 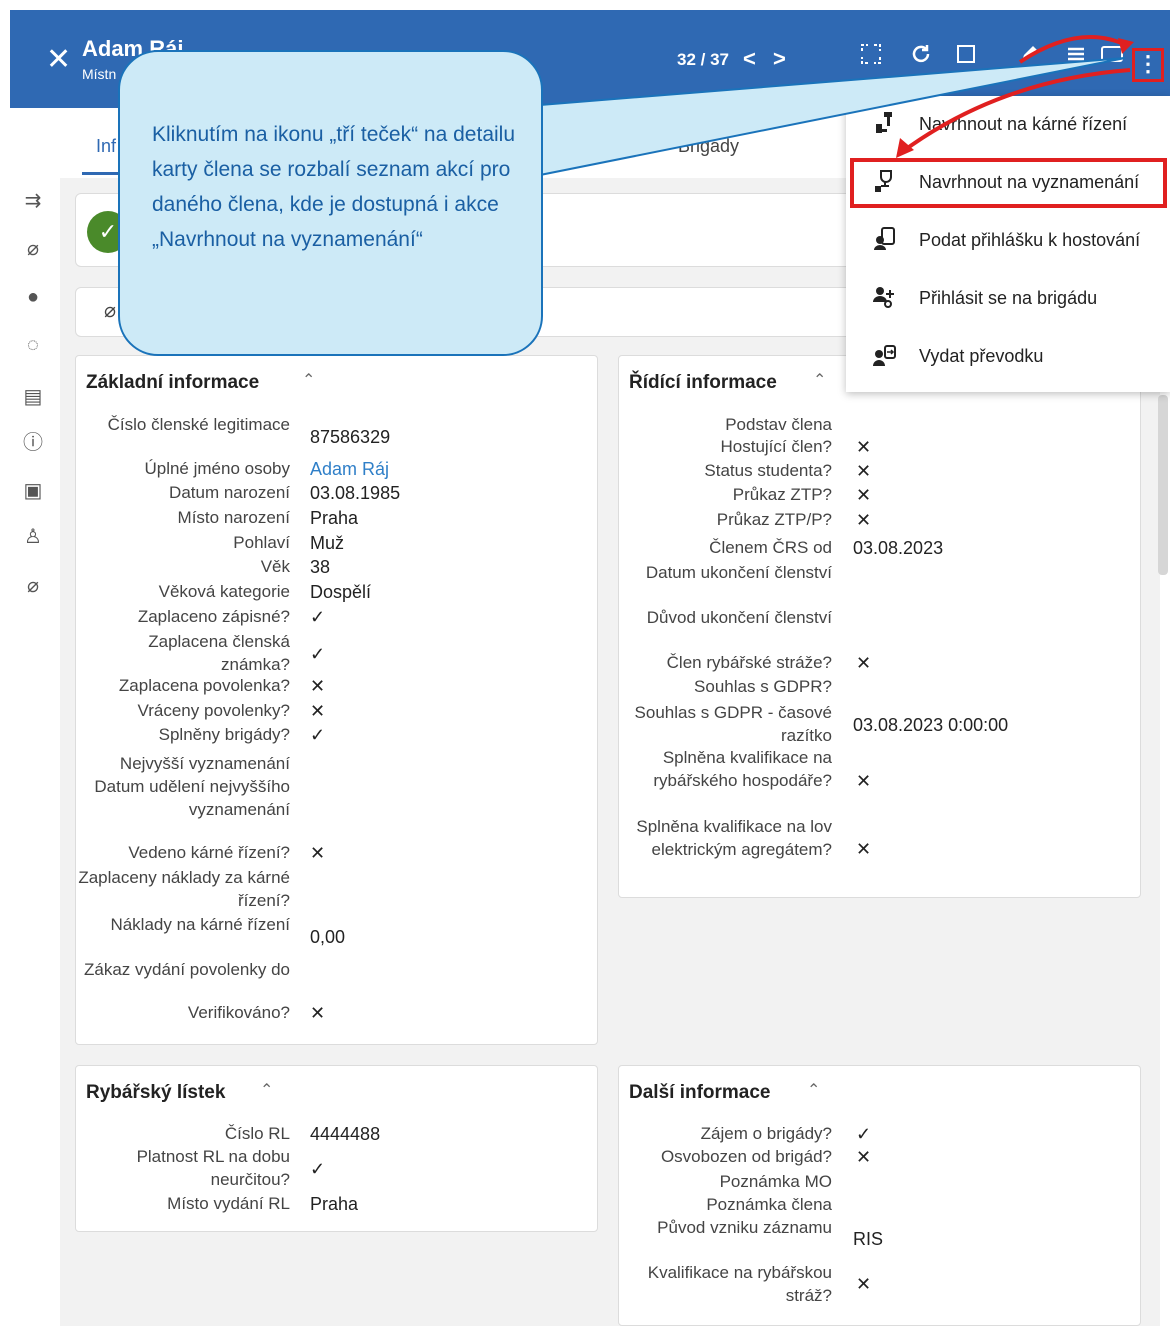 What do you see at coordinates (733, 724) in the screenshot?
I see `field-label: Souhlas s GDPR - časové razítko` at bounding box center [733, 724].